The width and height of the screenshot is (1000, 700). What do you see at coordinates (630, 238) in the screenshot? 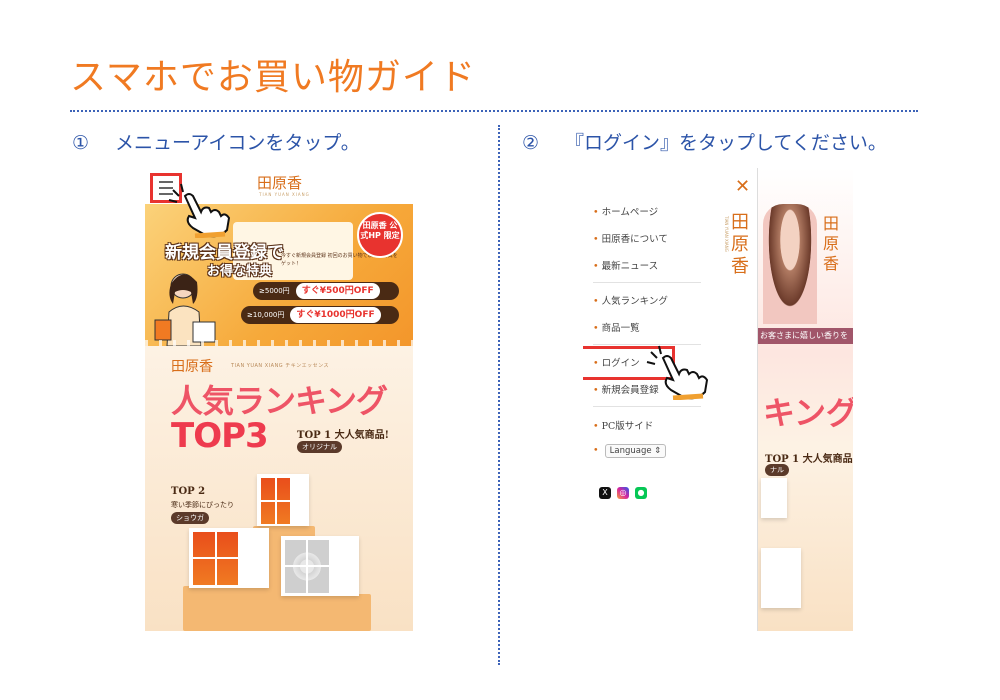
I see `menu-item-about: 田原香について` at bounding box center [630, 238].